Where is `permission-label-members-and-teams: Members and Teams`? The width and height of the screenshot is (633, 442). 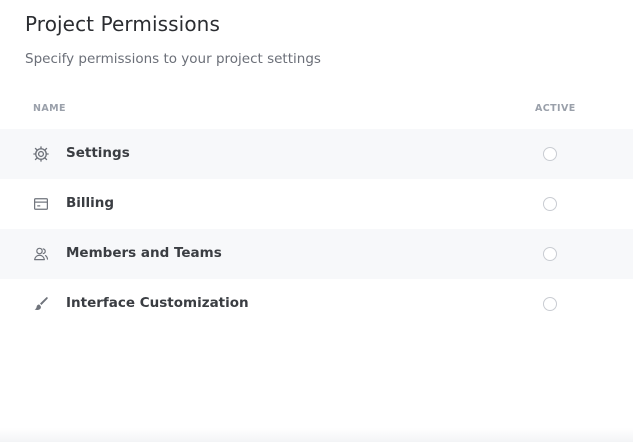 permission-label-members-and-teams: Members and Teams is located at coordinates (144, 253).